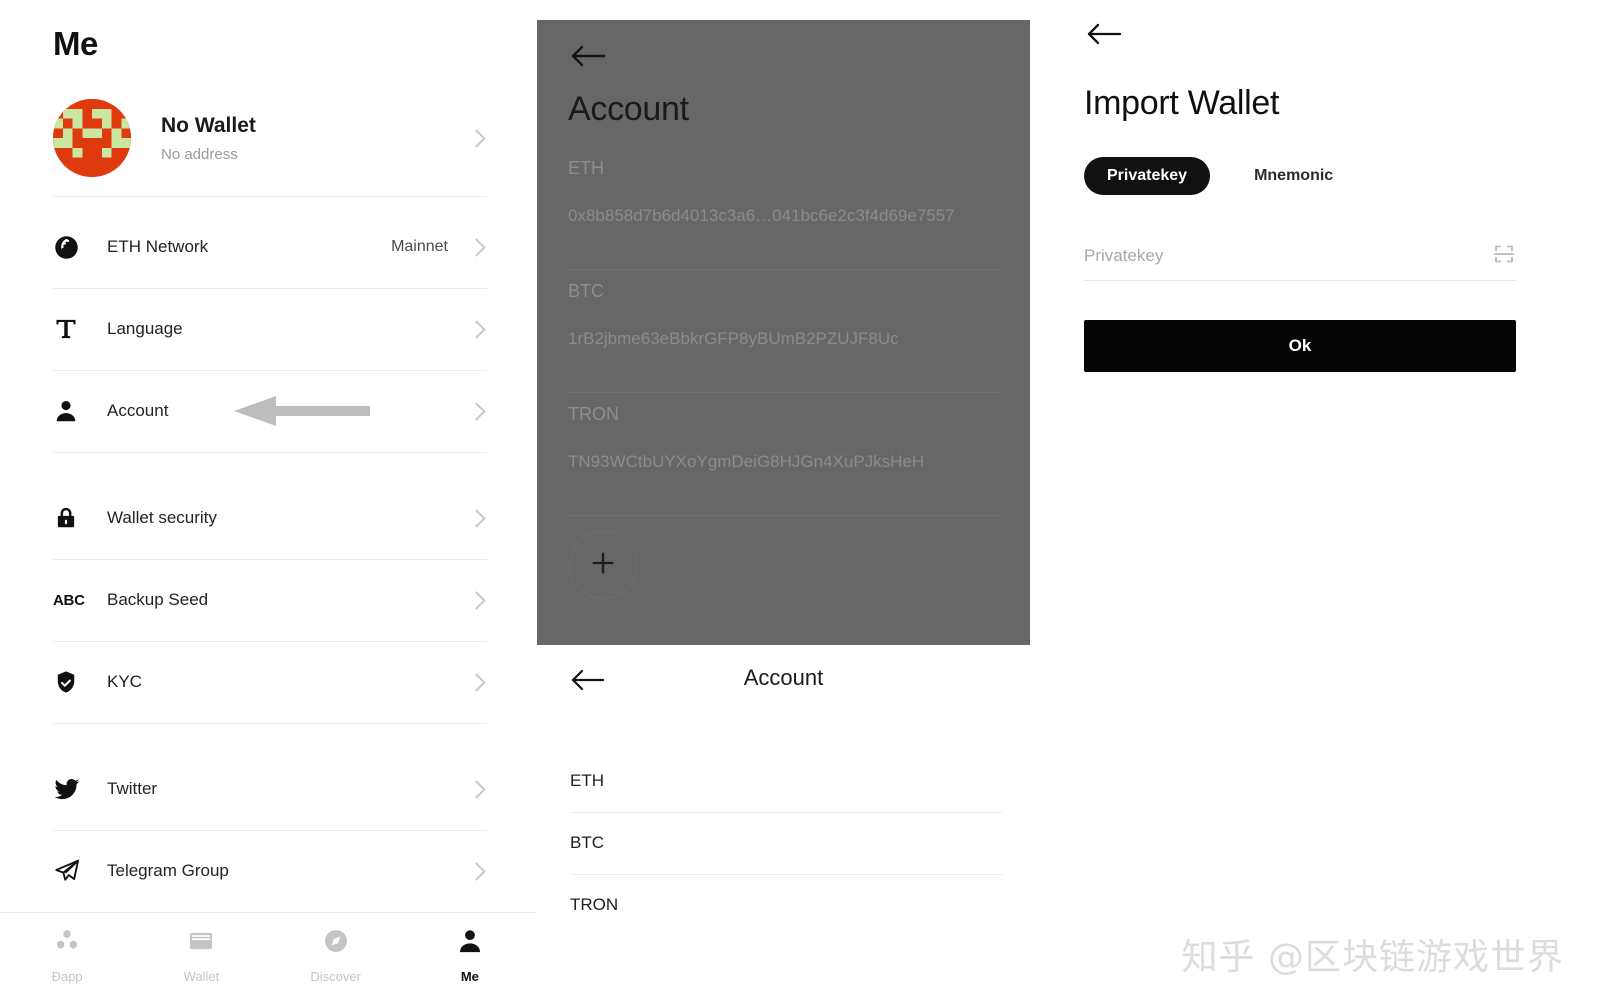  I want to click on settings-item-label: Backup Seed, so click(158, 599).